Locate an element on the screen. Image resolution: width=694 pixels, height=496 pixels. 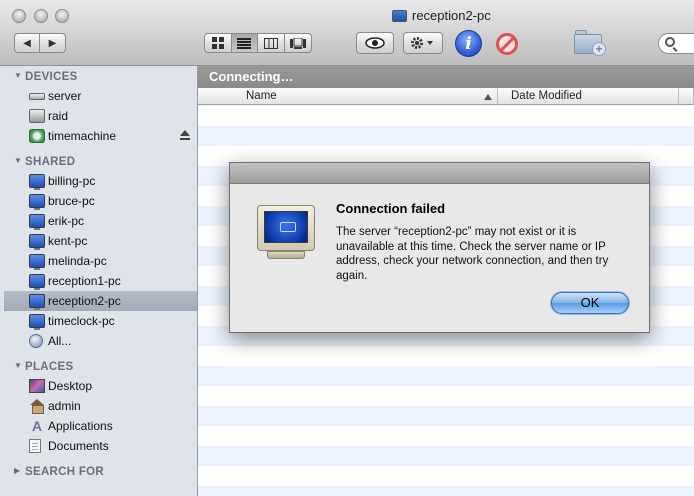
coverflow-view-icon is located at coordinates (297, 43).